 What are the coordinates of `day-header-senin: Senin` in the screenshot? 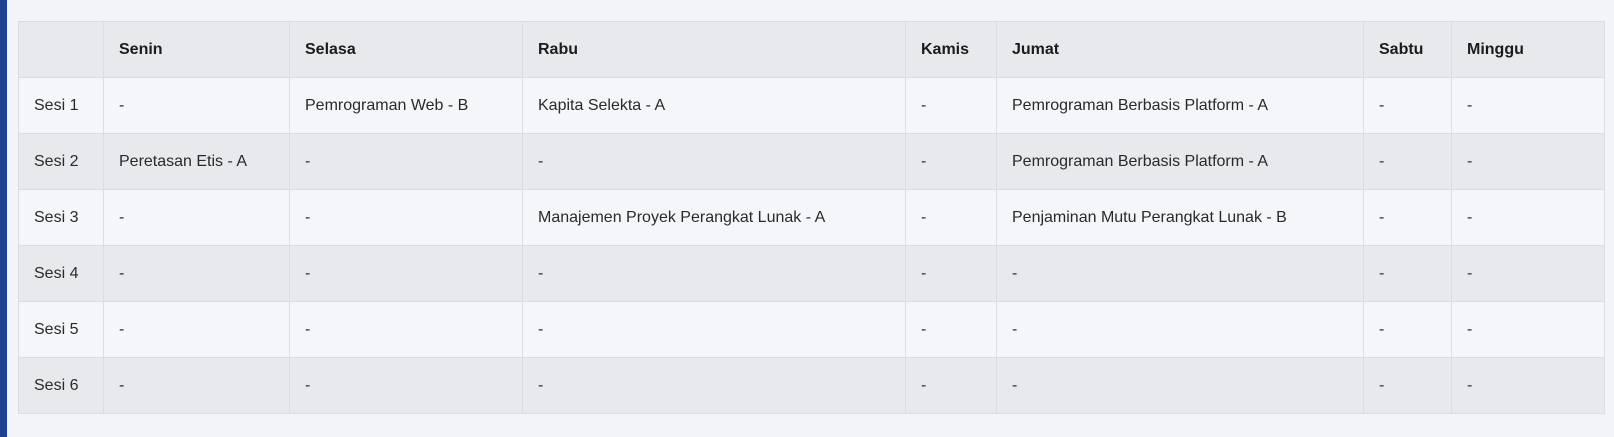 It's located at (196, 49).